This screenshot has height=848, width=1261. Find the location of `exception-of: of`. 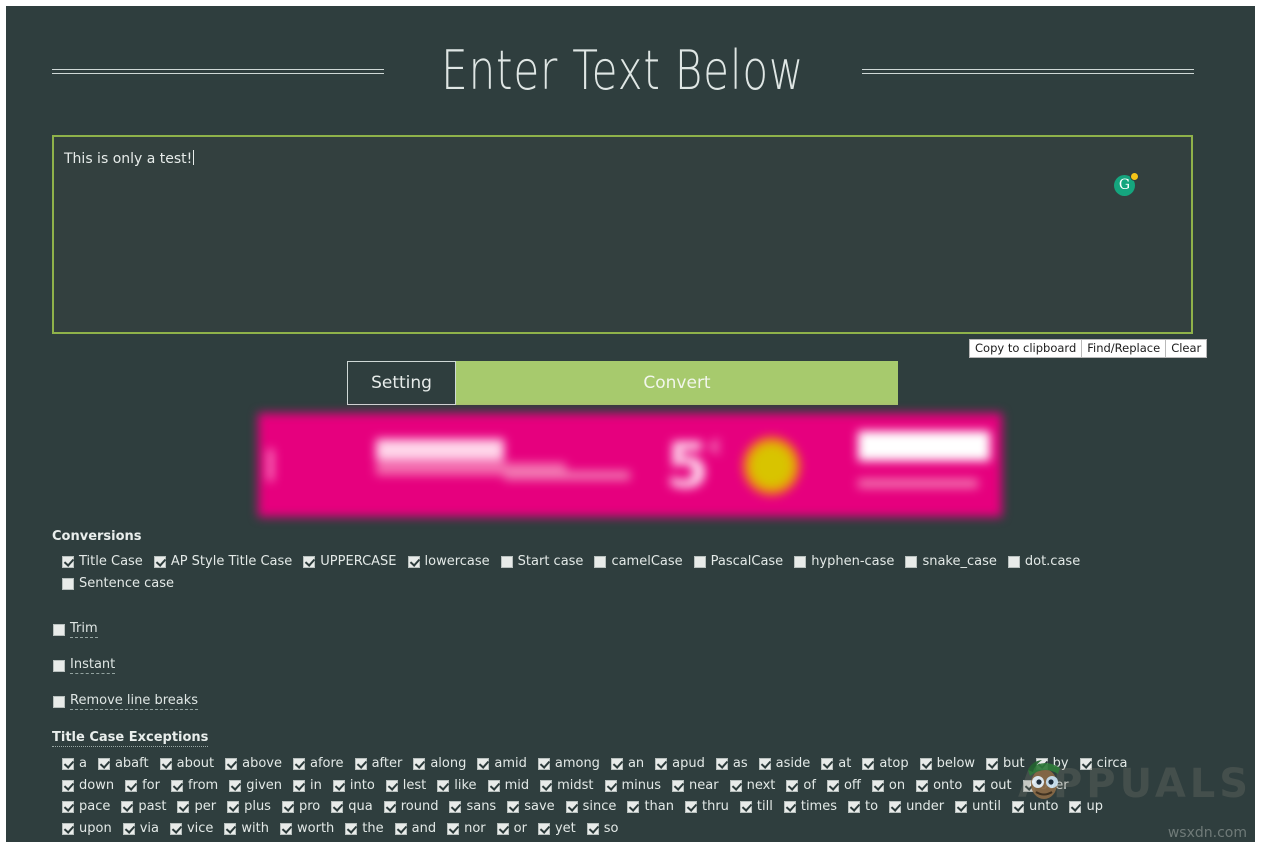

exception-of: of is located at coordinates (801, 786).